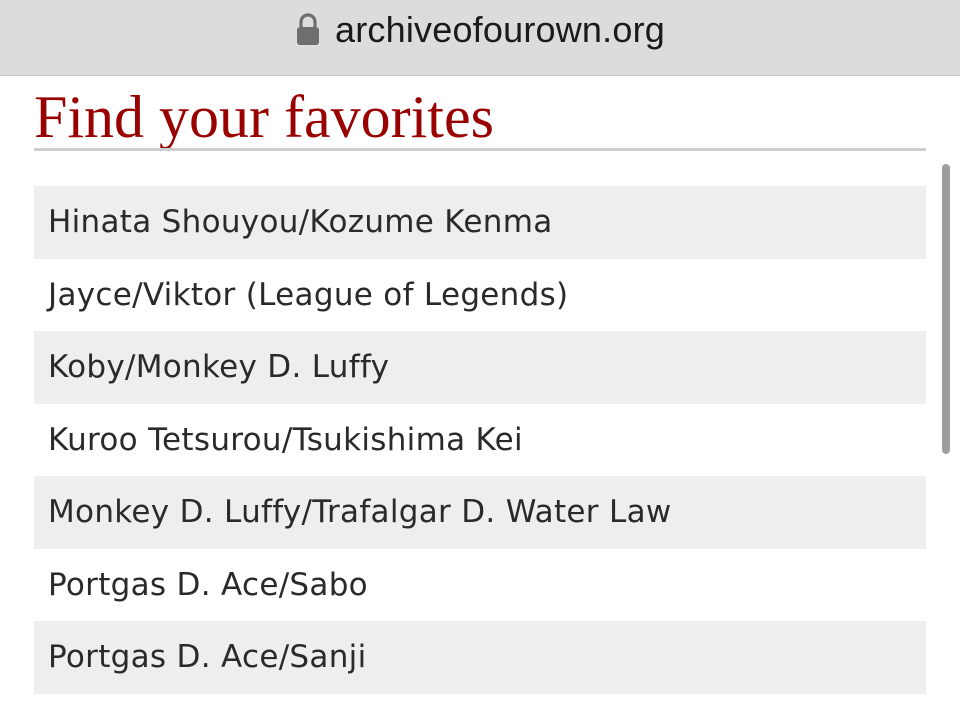  I want to click on address-bar-content: archiveofourown.org, so click(480, 30).